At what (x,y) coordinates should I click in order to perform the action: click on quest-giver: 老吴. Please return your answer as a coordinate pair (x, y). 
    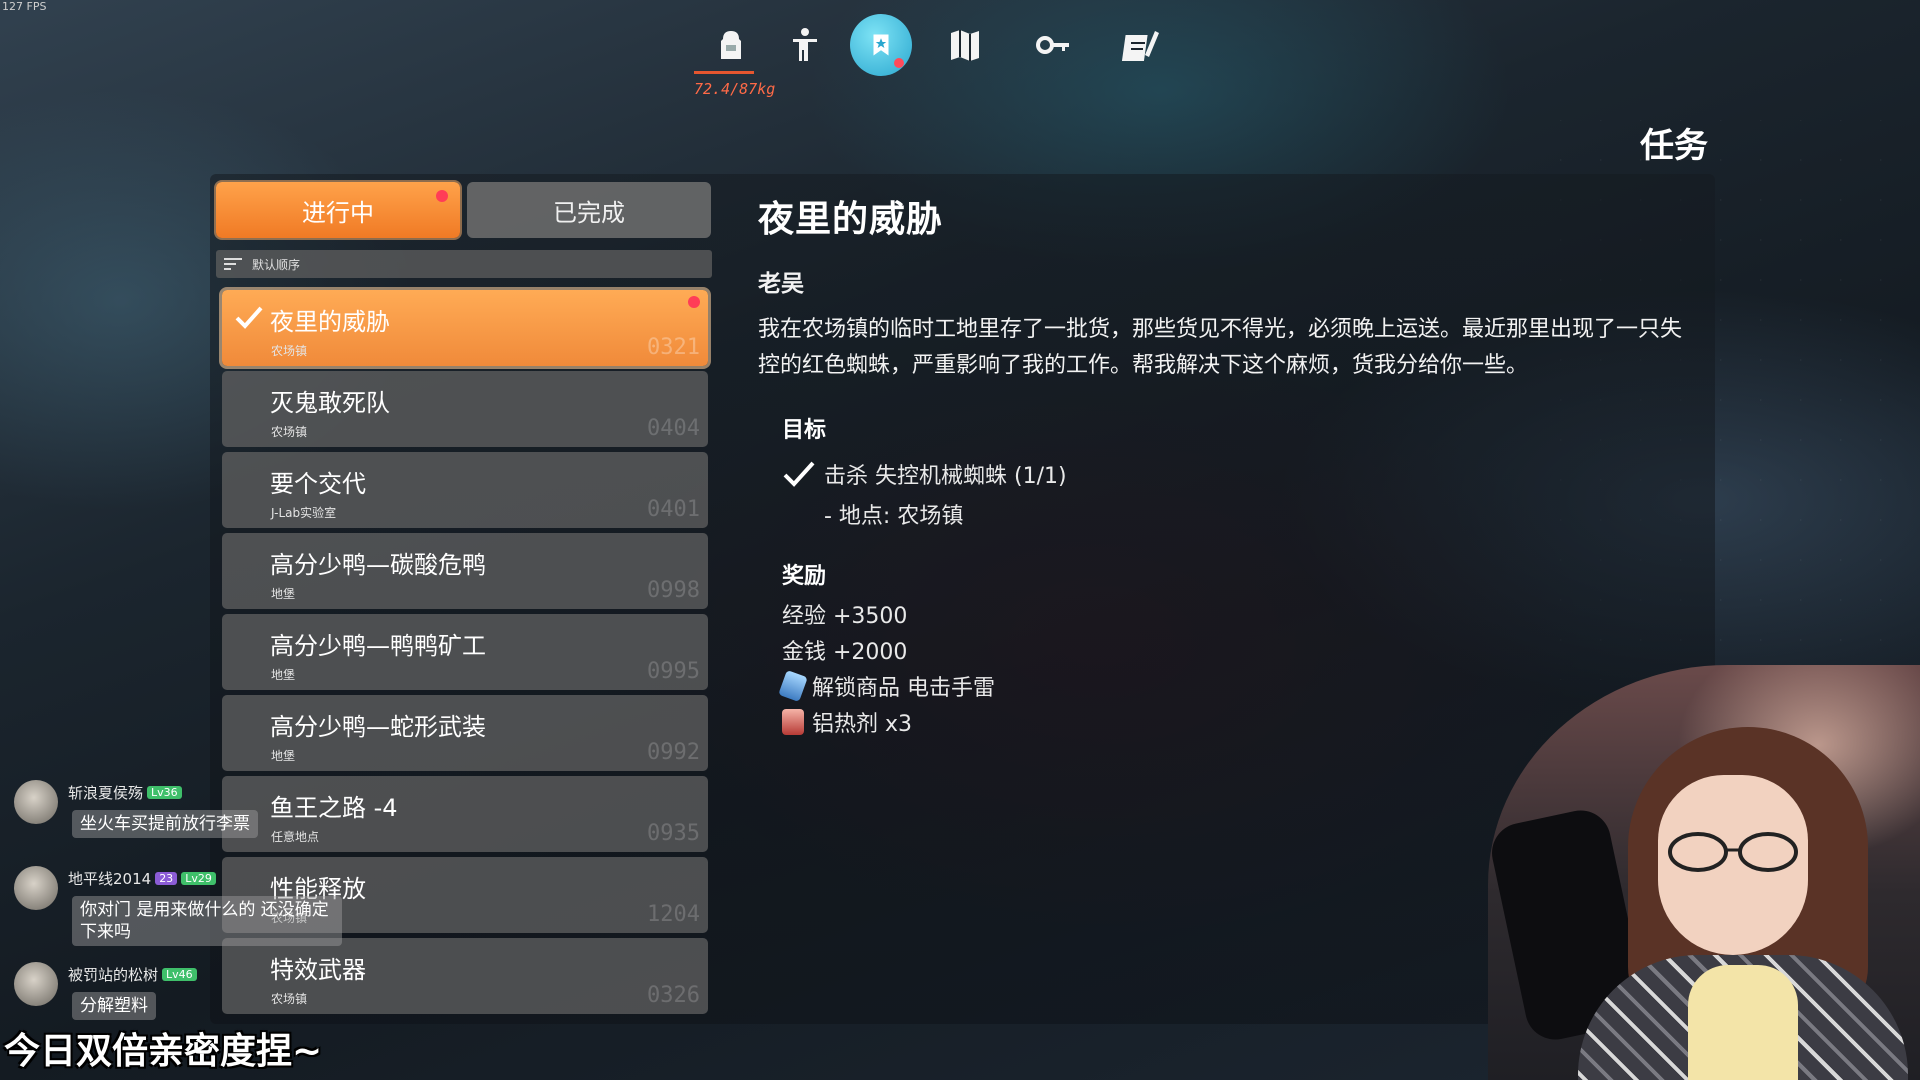
    Looking at the image, I should click on (781, 284).